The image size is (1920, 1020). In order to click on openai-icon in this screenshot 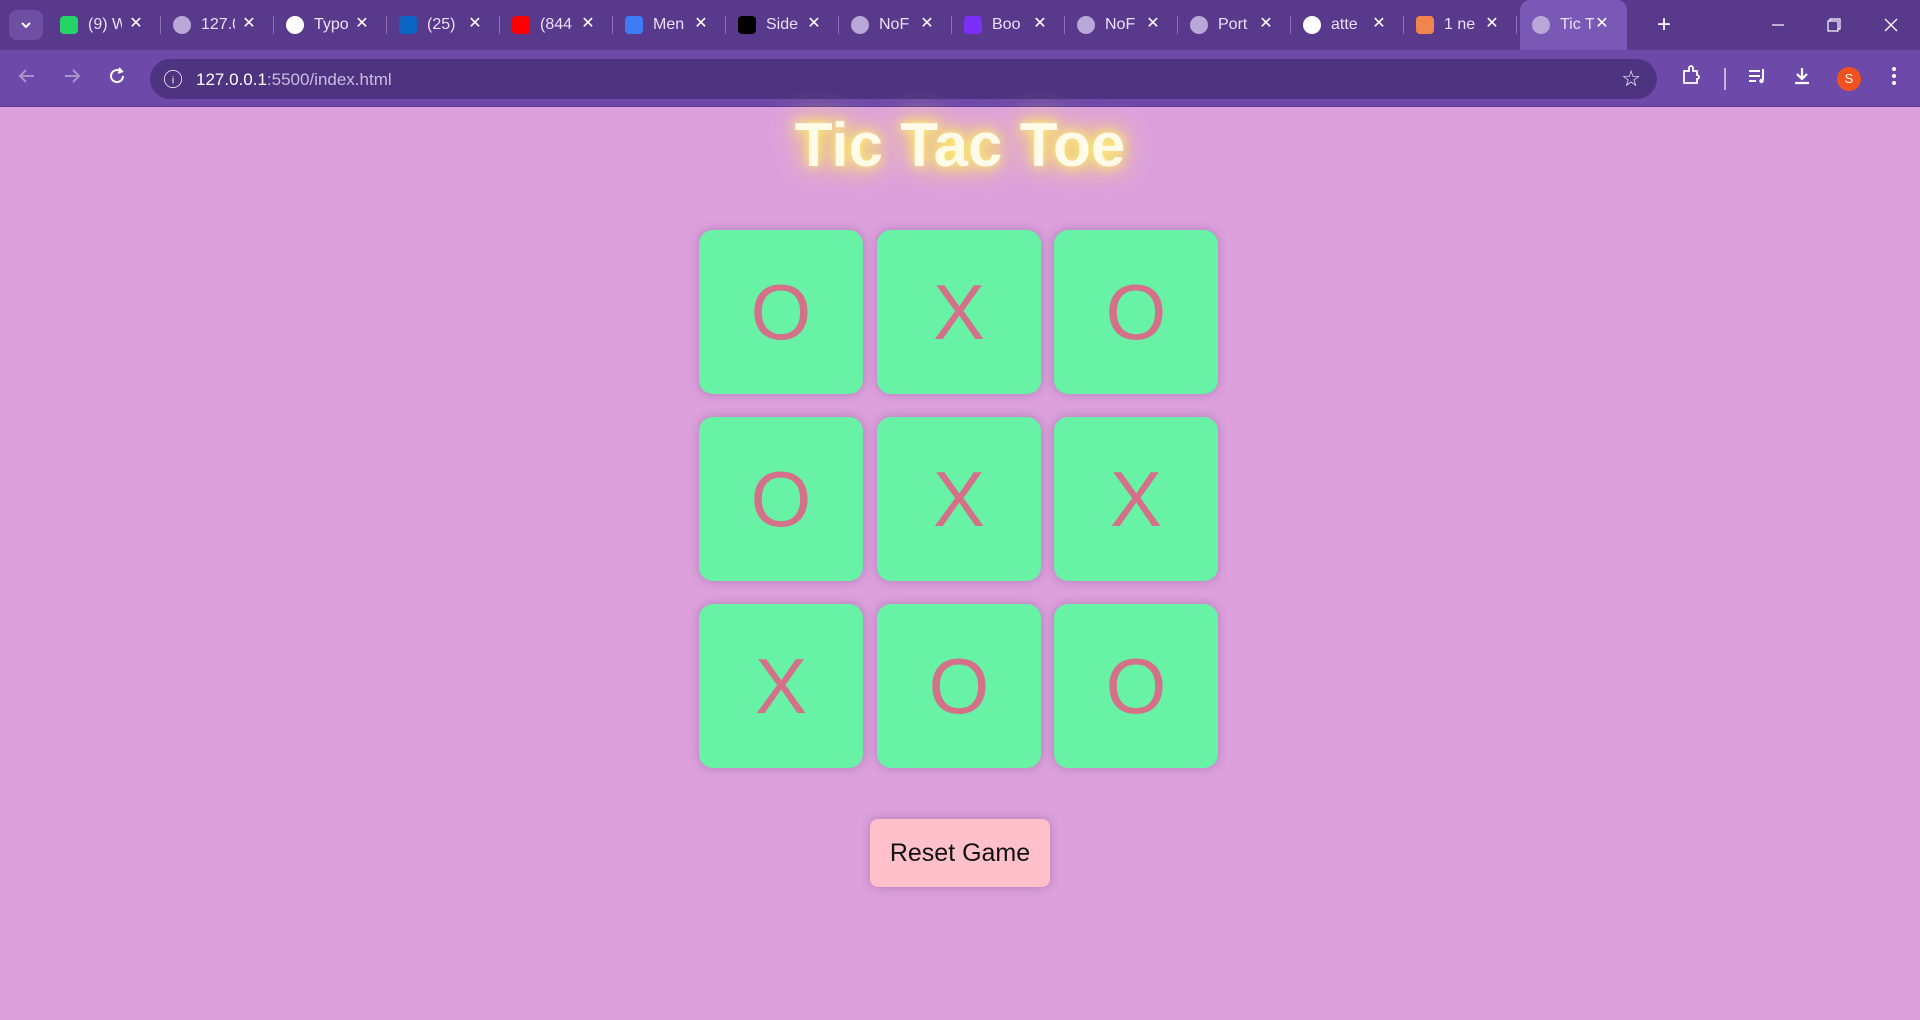, I will do `click(295, 25)`.